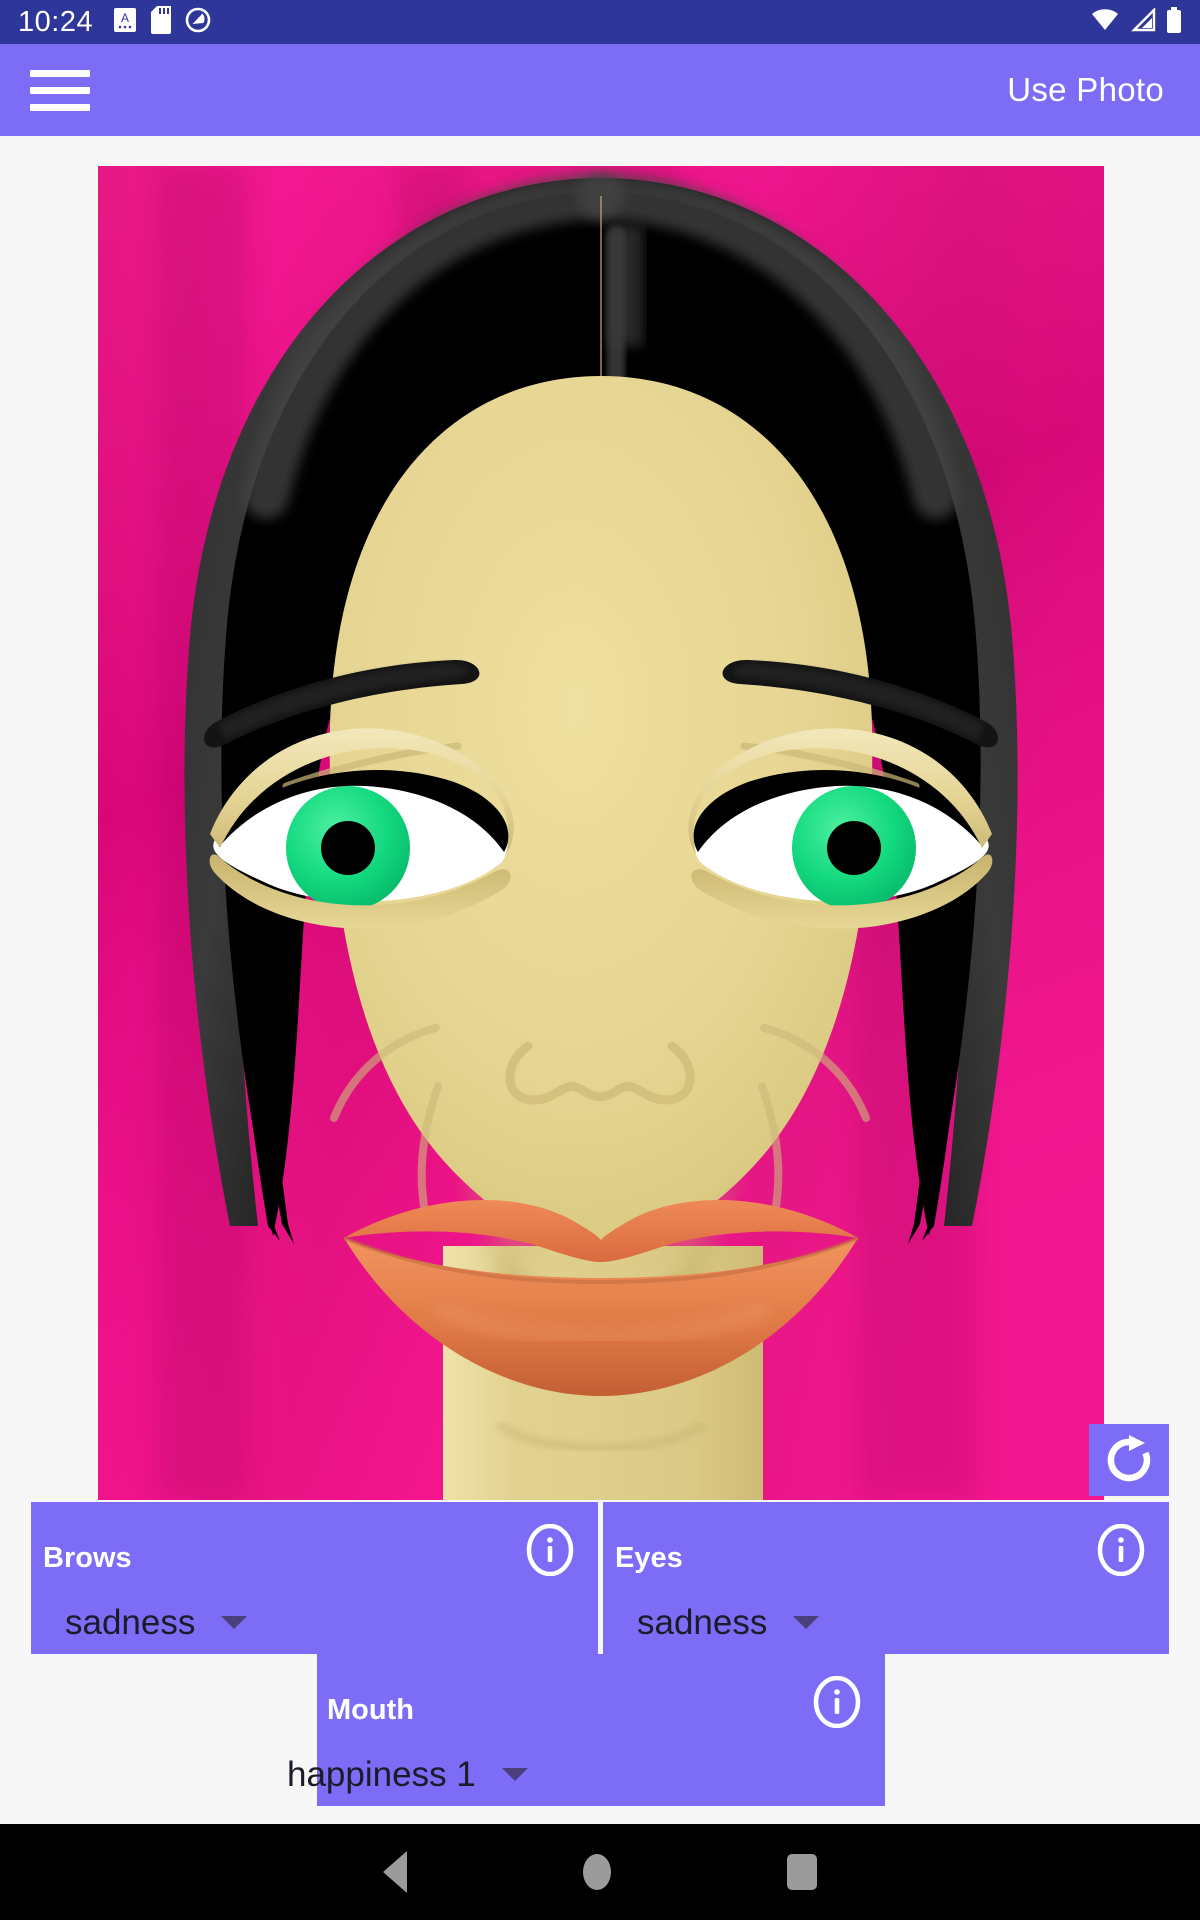 This screenshot has height=1920, width=1200. I want to click on home-icon, so click(597, 1872).